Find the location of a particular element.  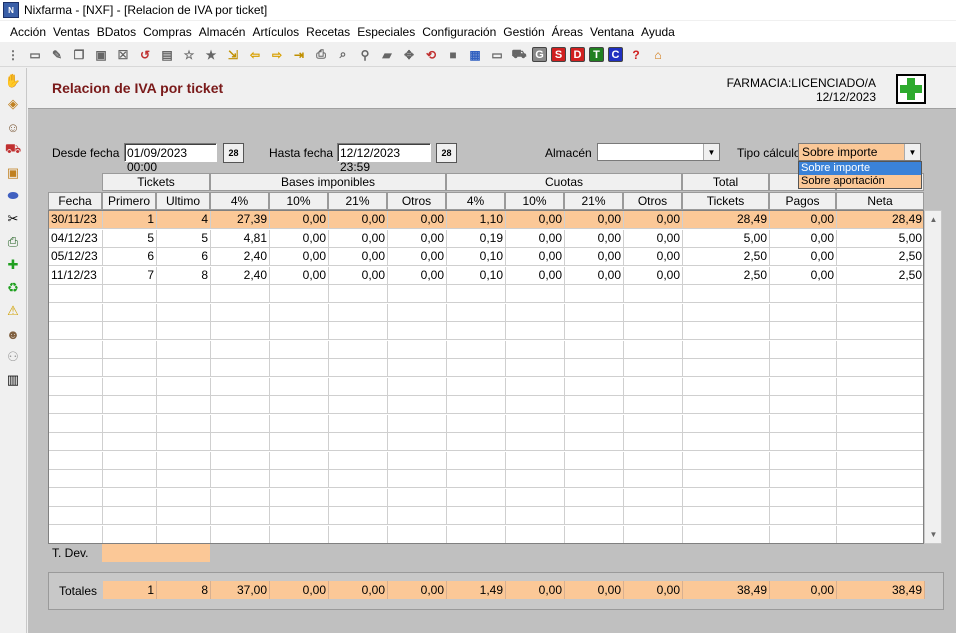

person-icon: ☺ is located at coordinates (13, 127).